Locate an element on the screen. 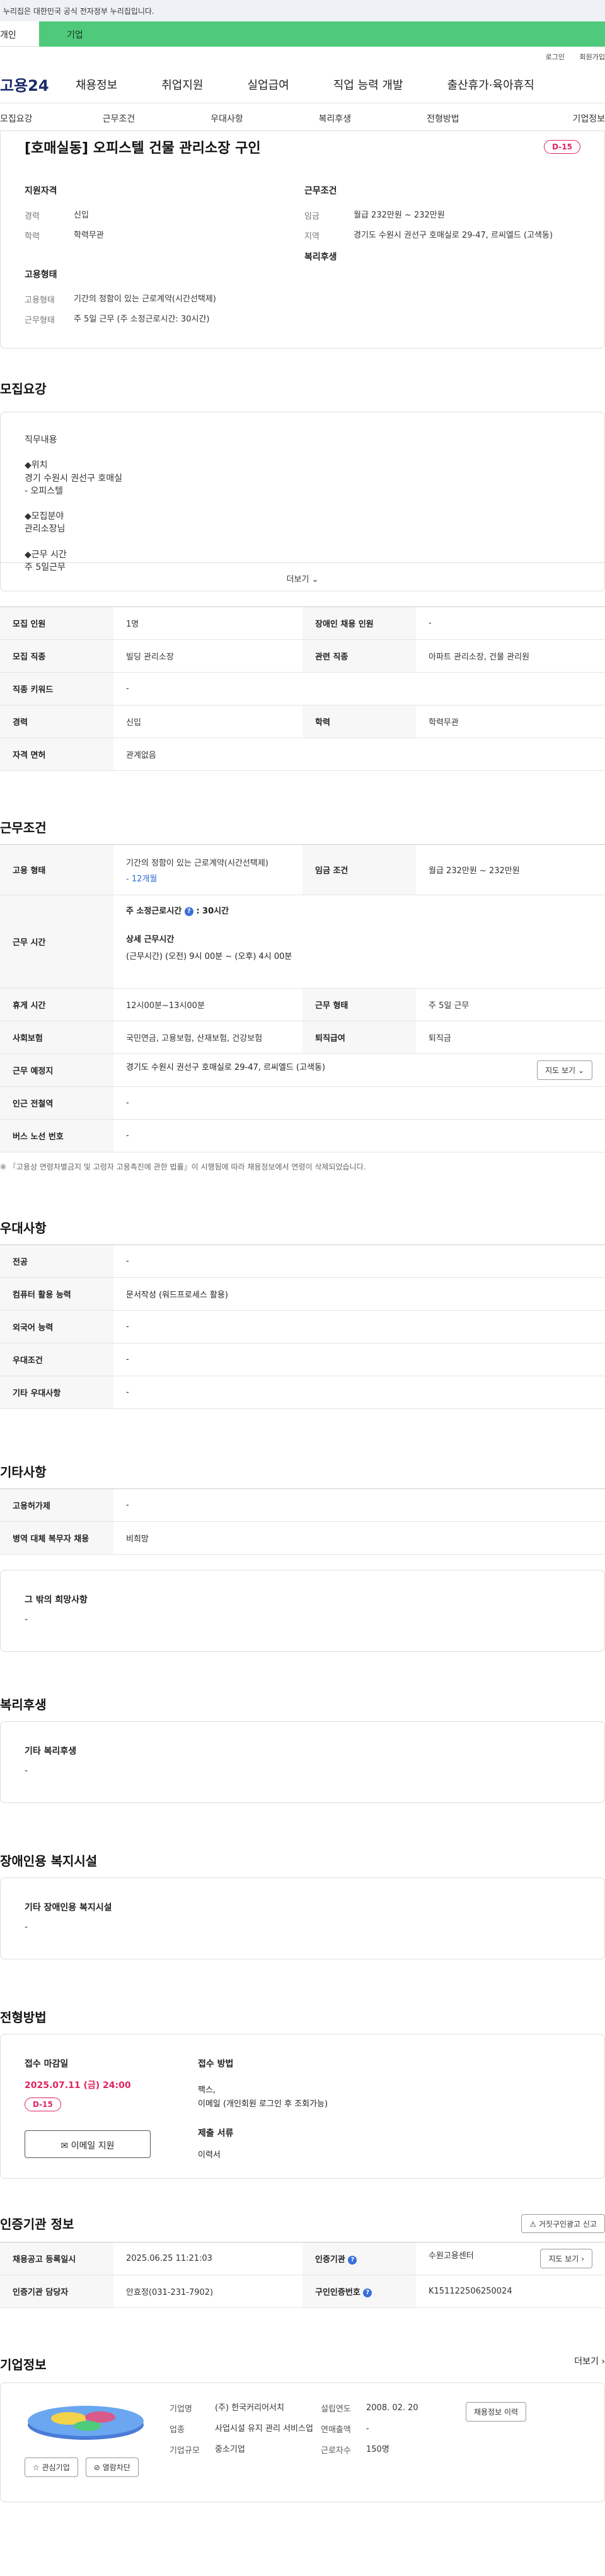  cell-label: 근무 예정지 is located at coordinates (57, 1070).